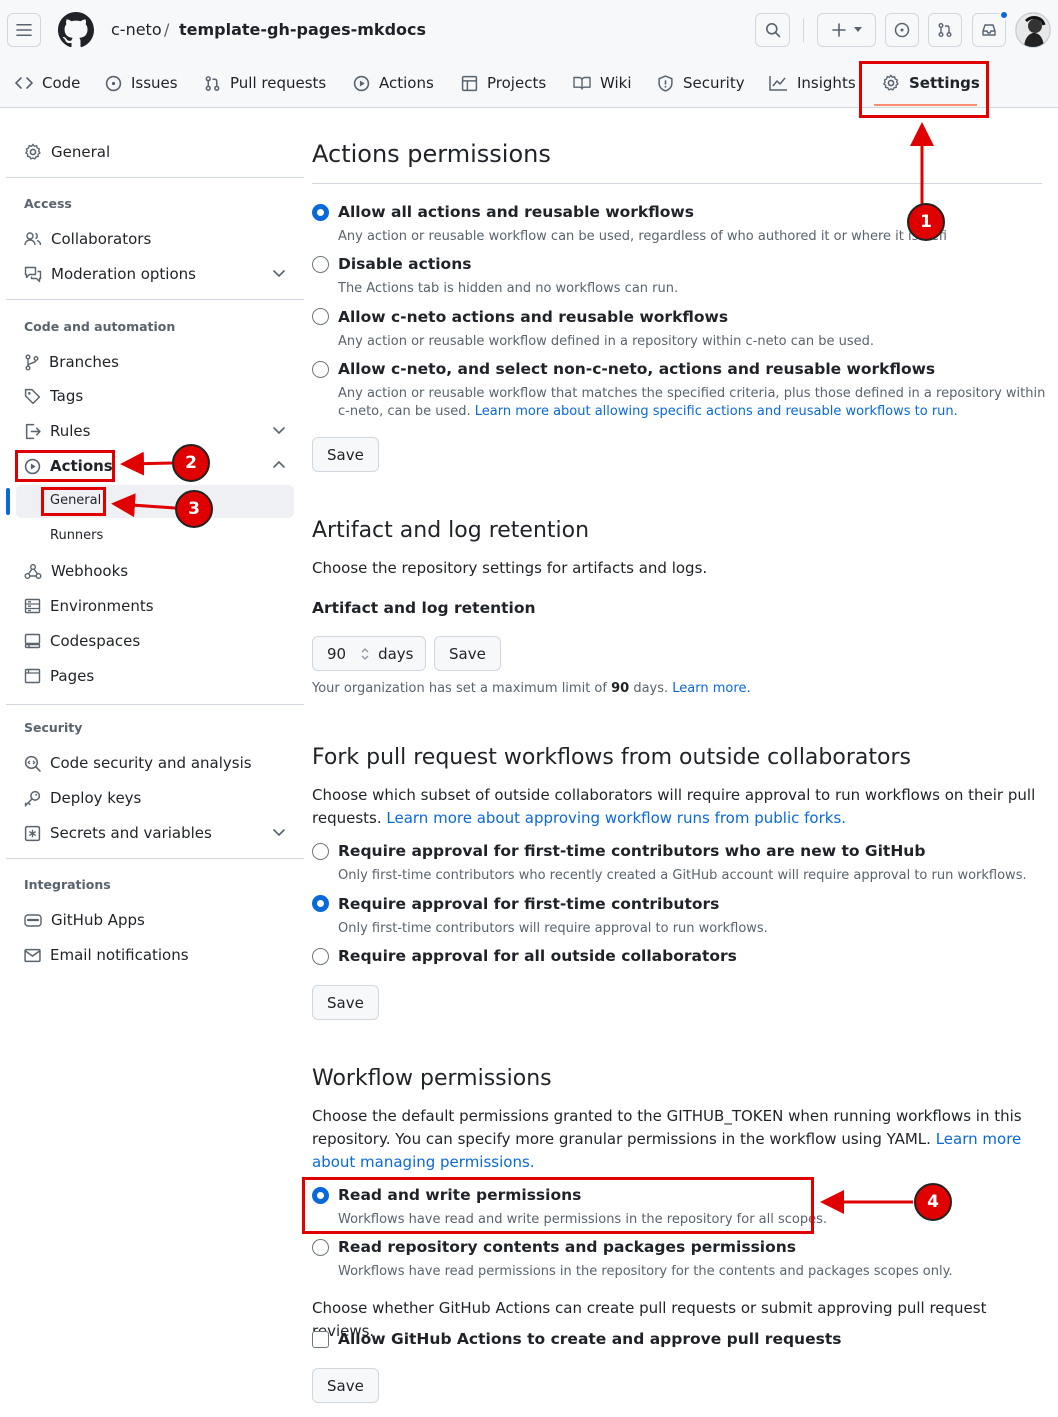 This screenshot has width=1058, height=1417. I want to click on step-badge-2: 2, so click(191, 463).